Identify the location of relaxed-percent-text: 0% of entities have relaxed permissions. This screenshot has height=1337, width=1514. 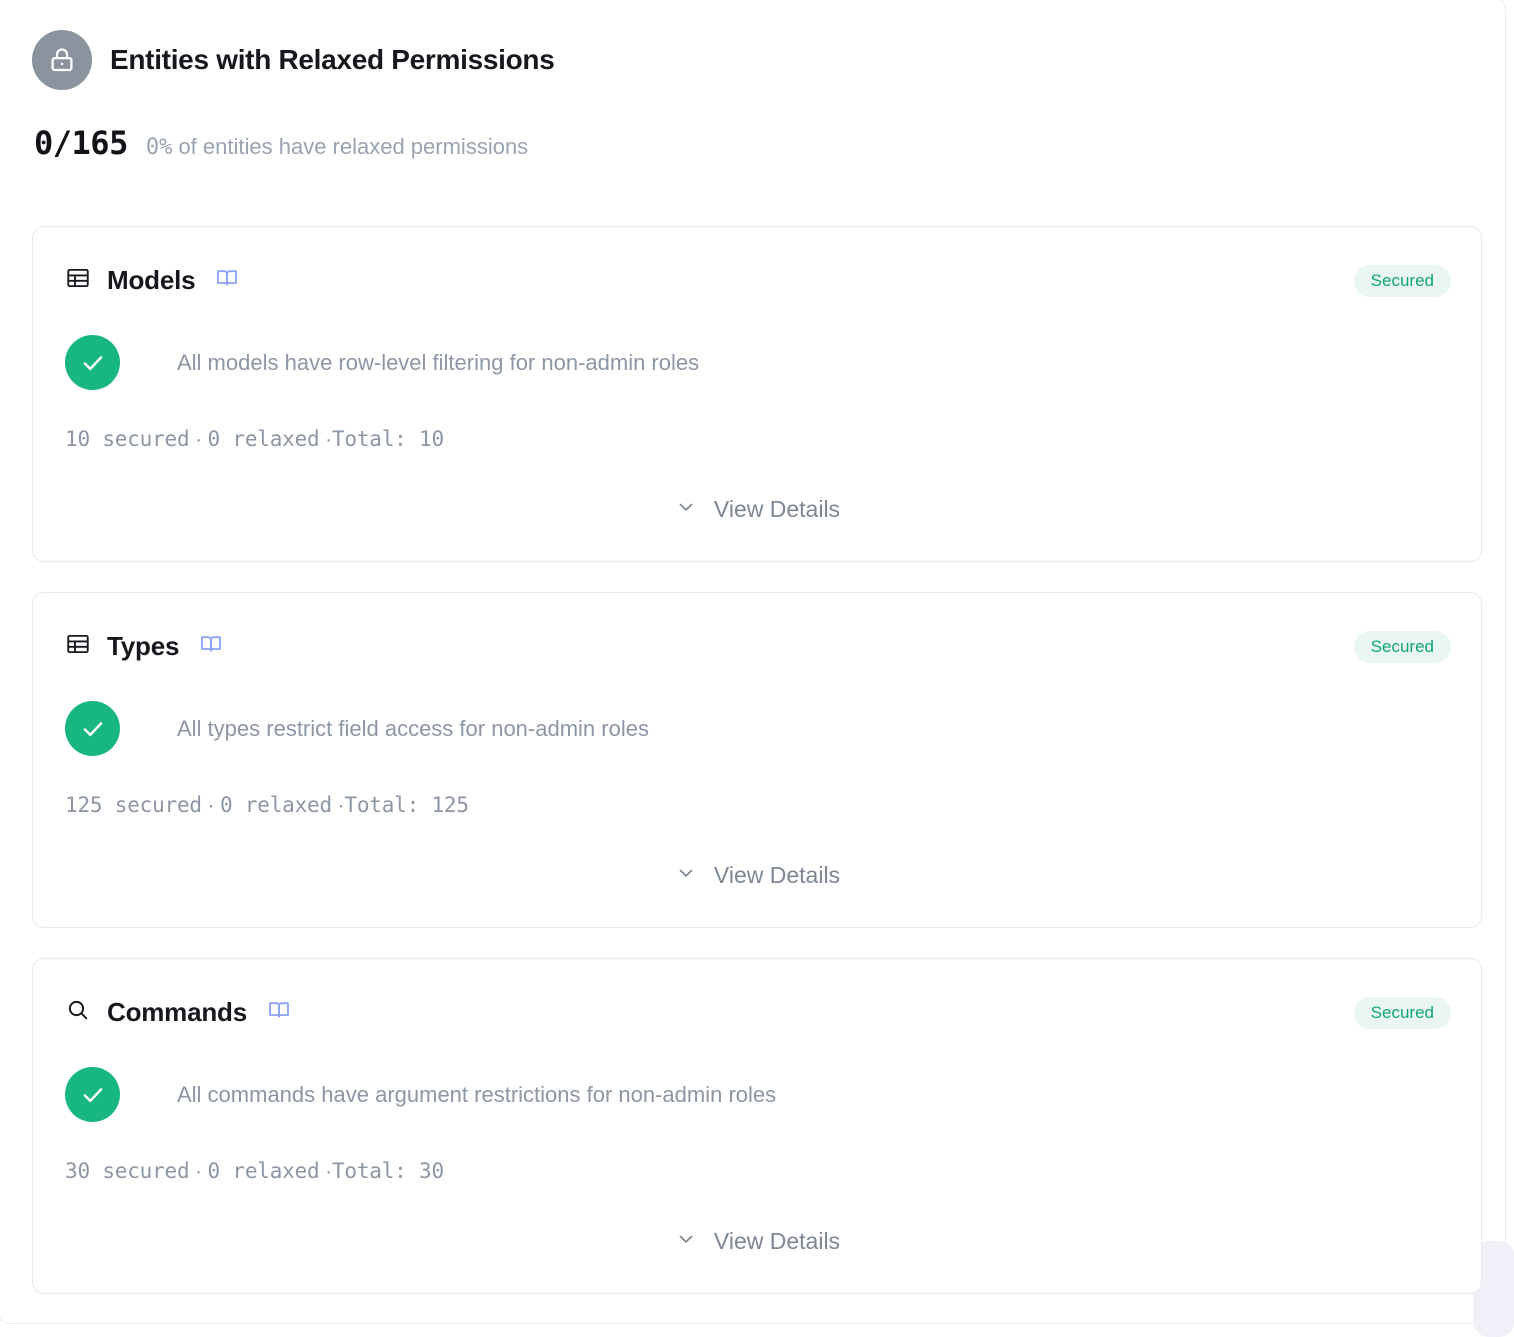
(337, 147).